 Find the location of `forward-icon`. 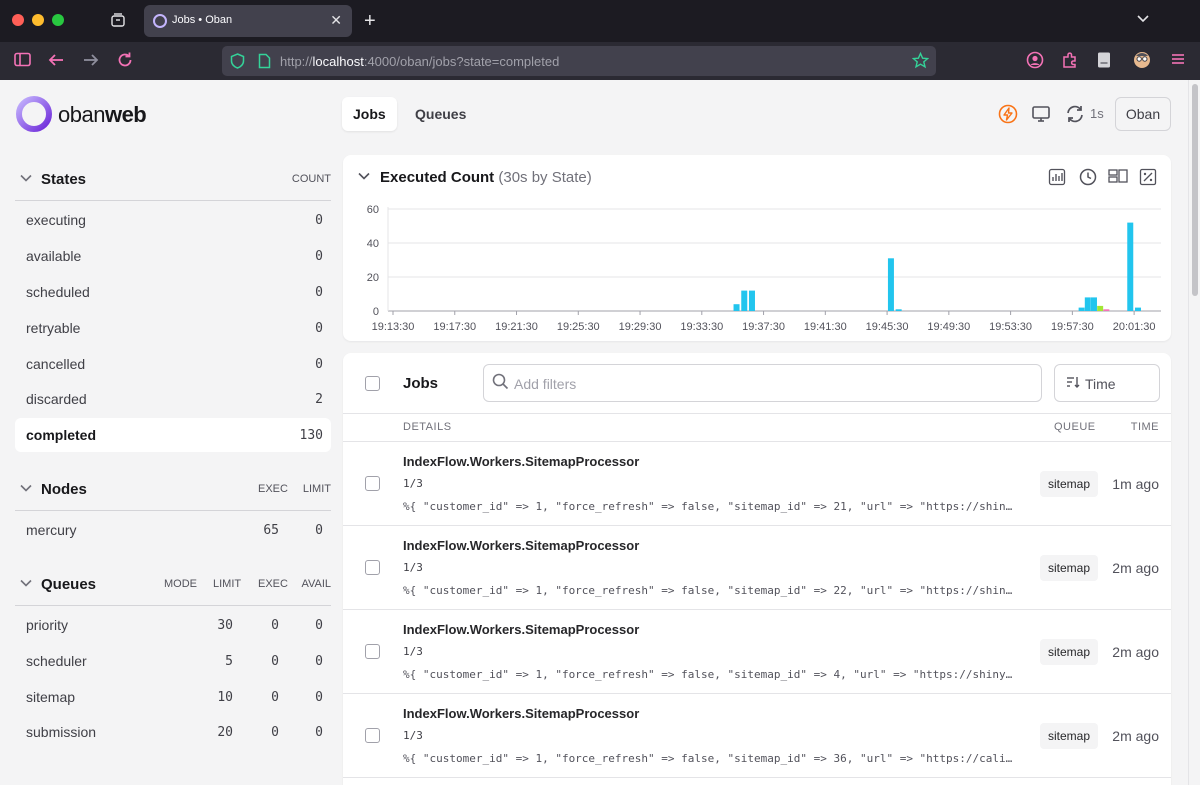

forward-icon is located at coordinates (91, 61).